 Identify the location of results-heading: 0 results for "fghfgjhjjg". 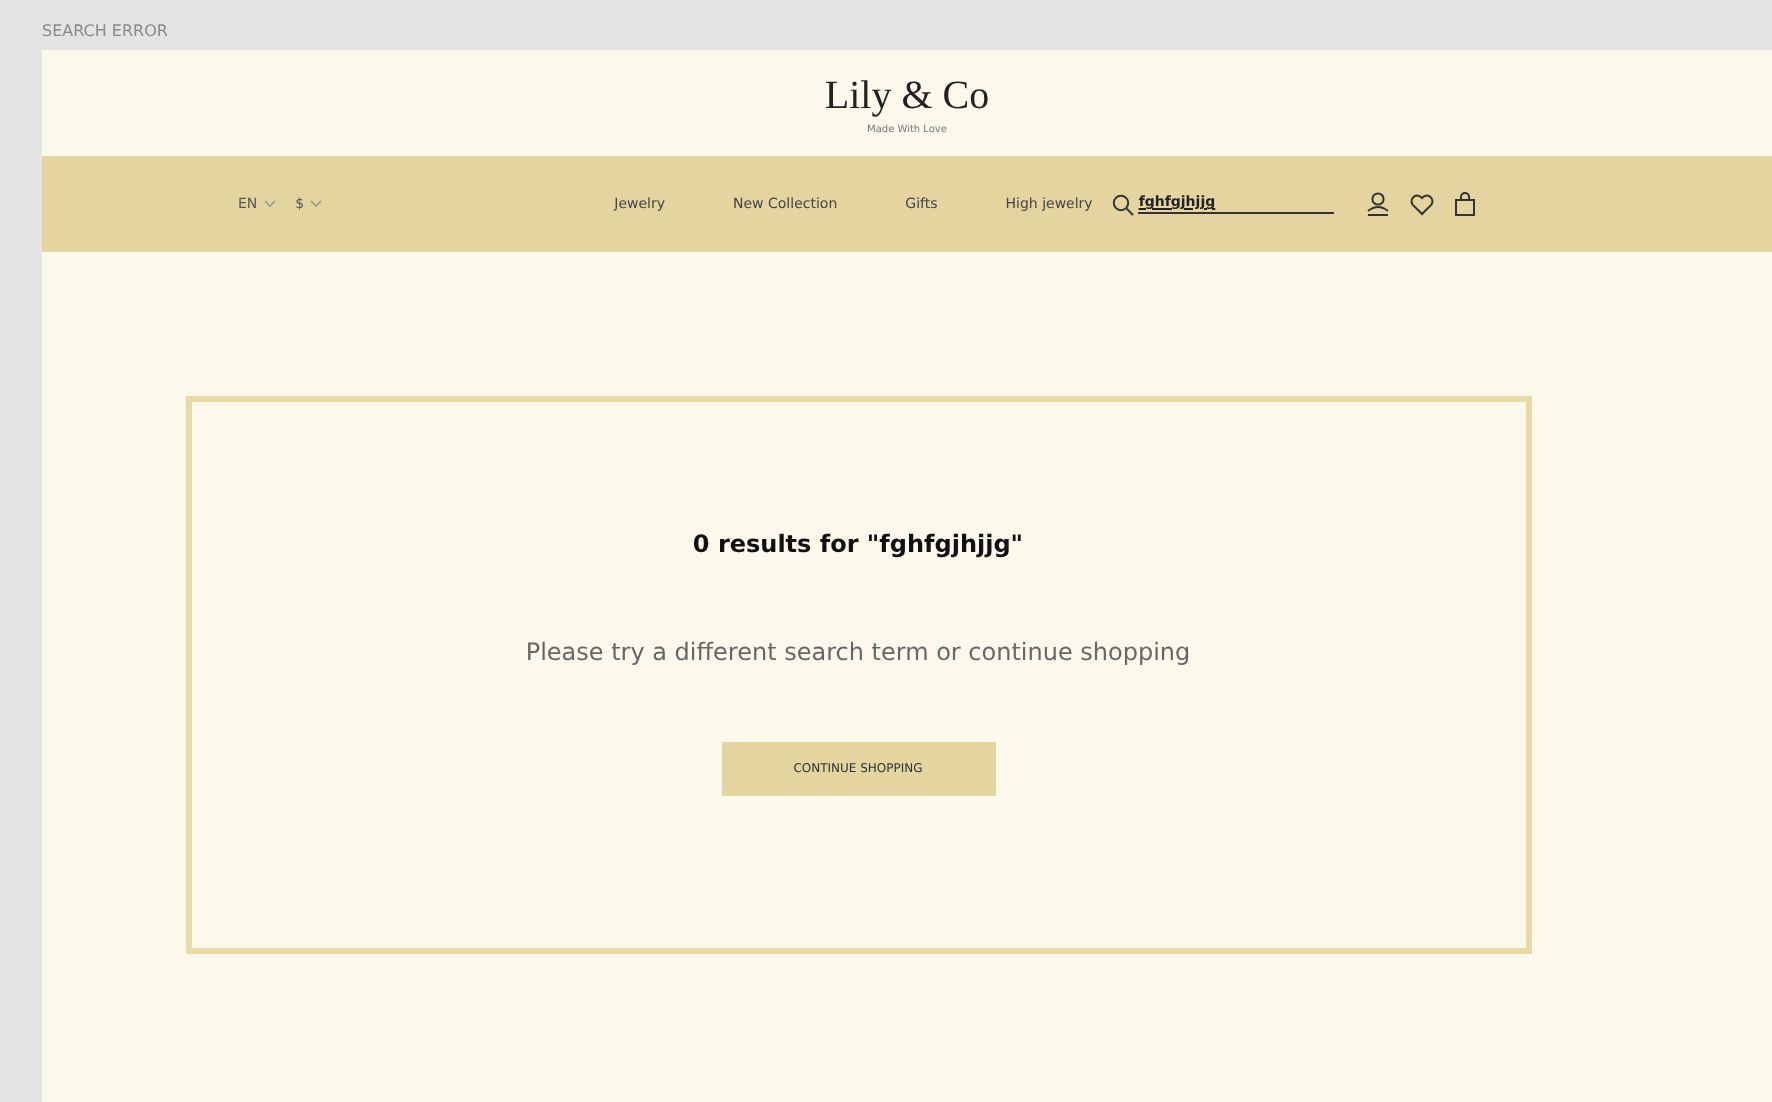
(858, 544).